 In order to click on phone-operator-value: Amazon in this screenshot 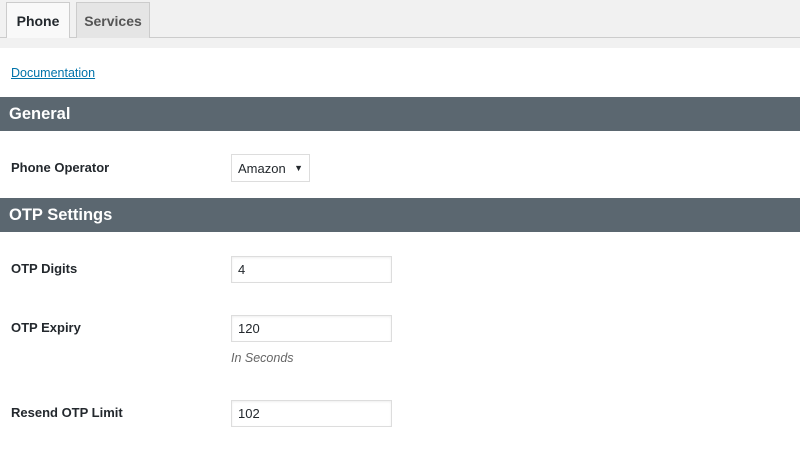, I will do `click(262, 168)`.